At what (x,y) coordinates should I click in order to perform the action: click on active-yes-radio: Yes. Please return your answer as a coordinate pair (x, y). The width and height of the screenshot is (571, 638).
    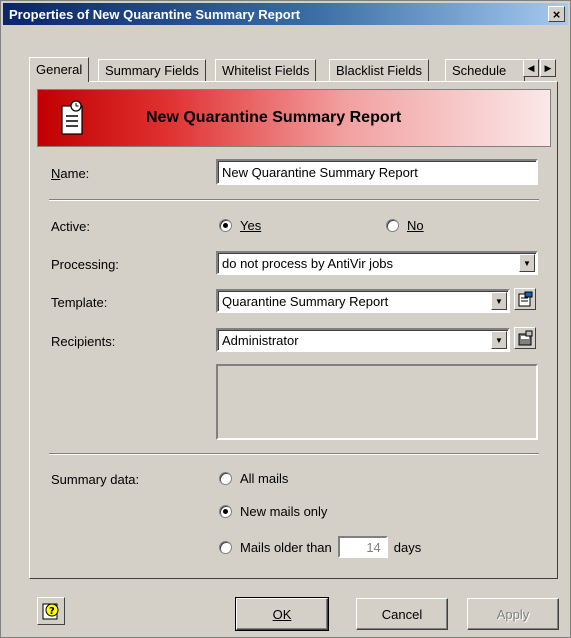
    Looking at the image, I should click on (240, 225).